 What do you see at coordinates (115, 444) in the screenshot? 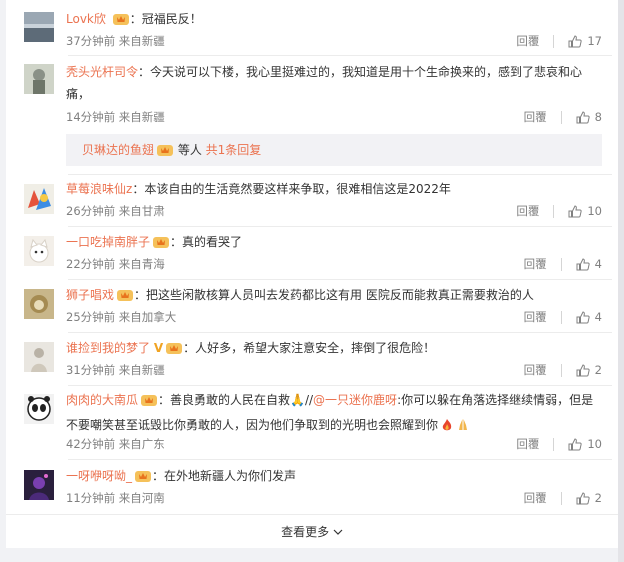
I see `comment-meta: 42分钟前 来自广东` at bounding box center [115, 444].